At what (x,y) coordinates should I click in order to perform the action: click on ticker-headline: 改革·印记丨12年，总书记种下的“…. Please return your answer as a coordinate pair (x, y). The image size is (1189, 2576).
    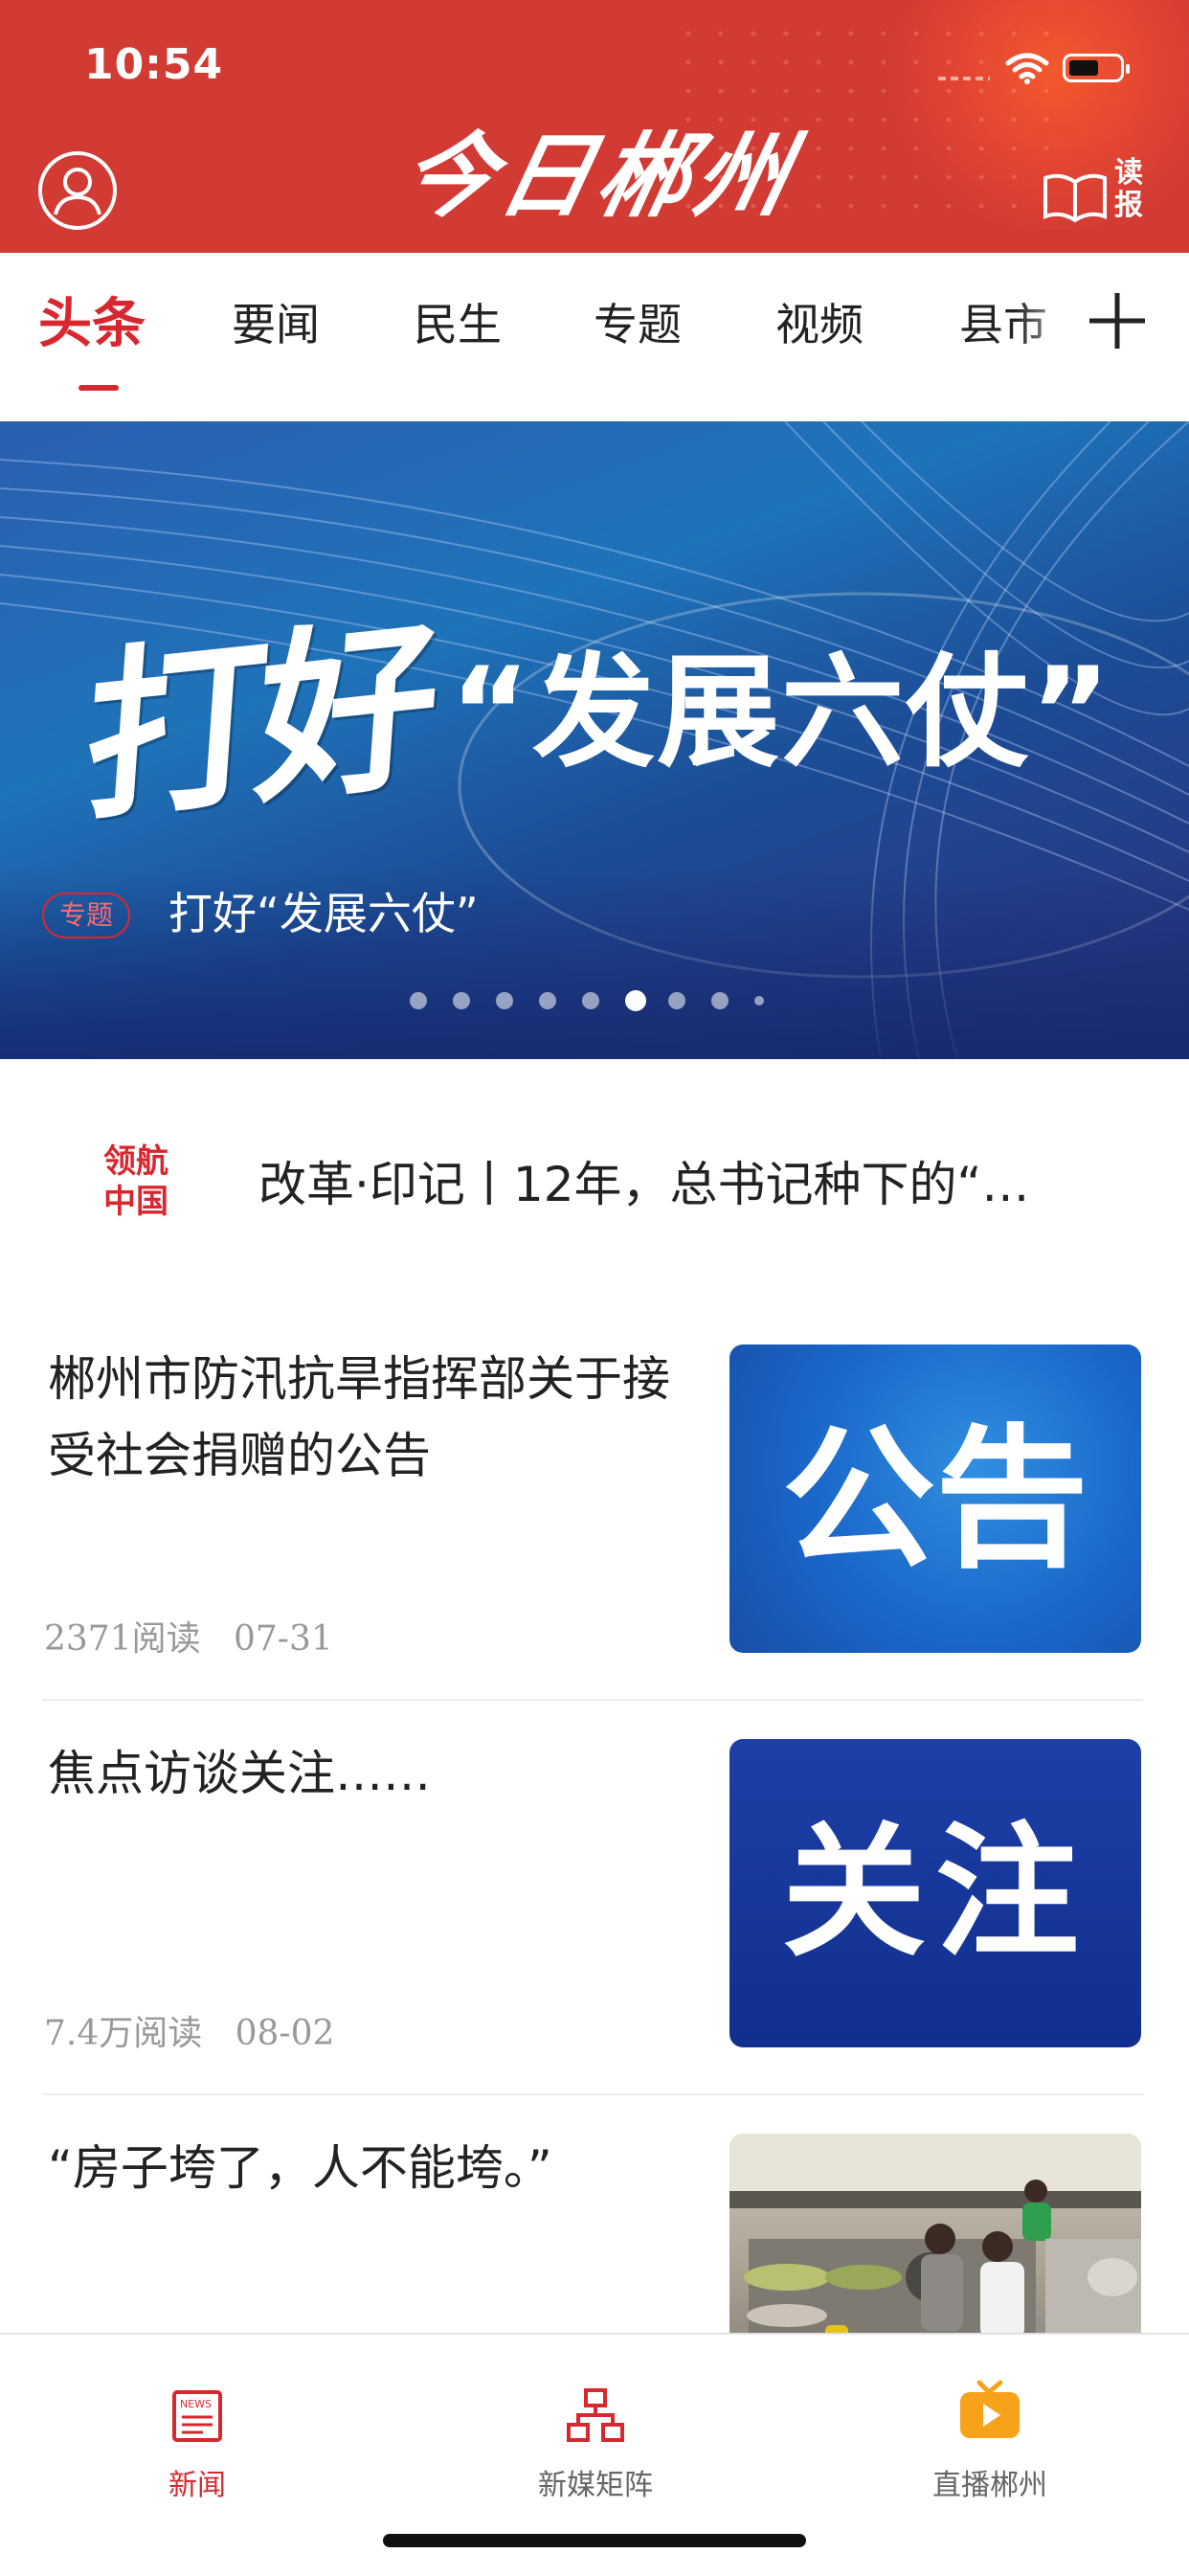
    Looking at the image, I should click on (644, 1184).